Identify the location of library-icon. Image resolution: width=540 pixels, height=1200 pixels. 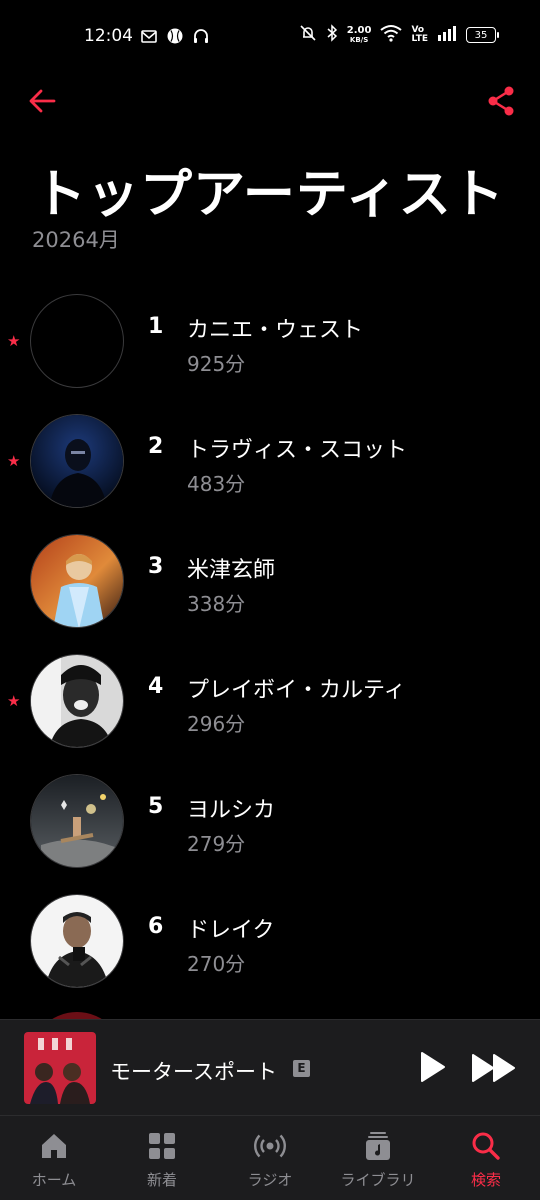
(378, 1146).